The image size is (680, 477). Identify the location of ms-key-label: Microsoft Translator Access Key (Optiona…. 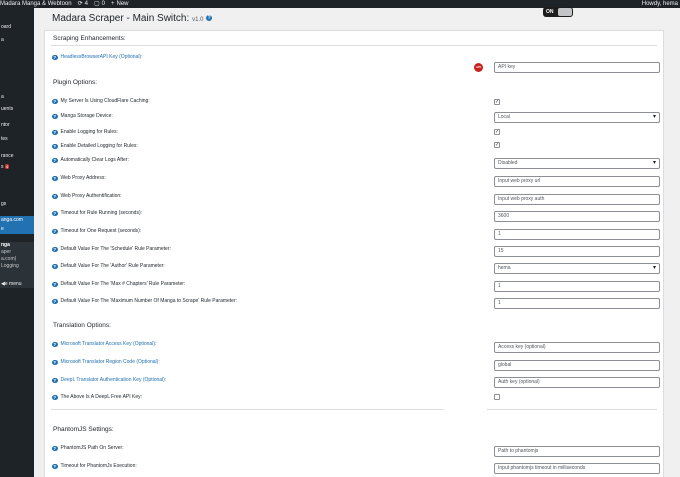
(109, 344).